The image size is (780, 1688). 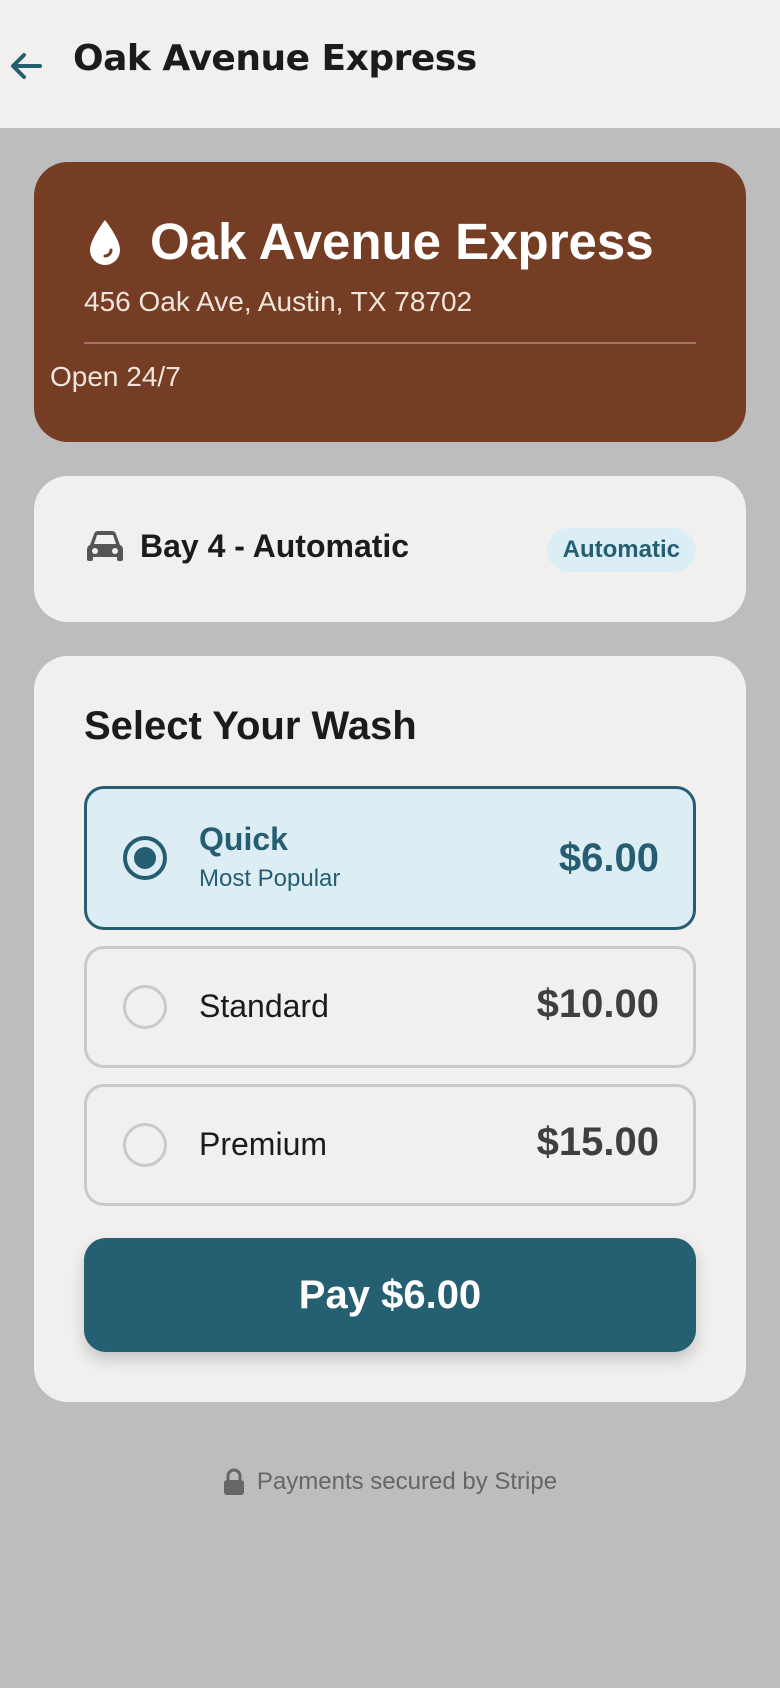 I want to click on top-app-bar: Oak Avenue Express, so click(x=390, y=64).